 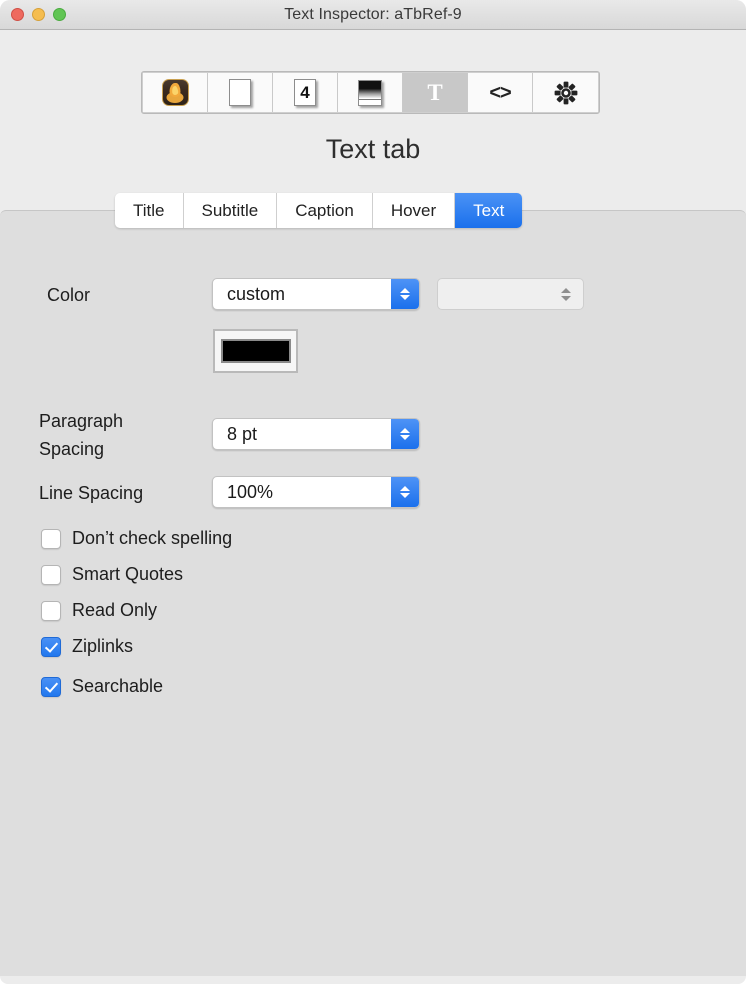 What do you see at coordinates (316, 492) in the screenshot?
I see `line-spacing-popup: 100%` at bounding box center [316, 492].